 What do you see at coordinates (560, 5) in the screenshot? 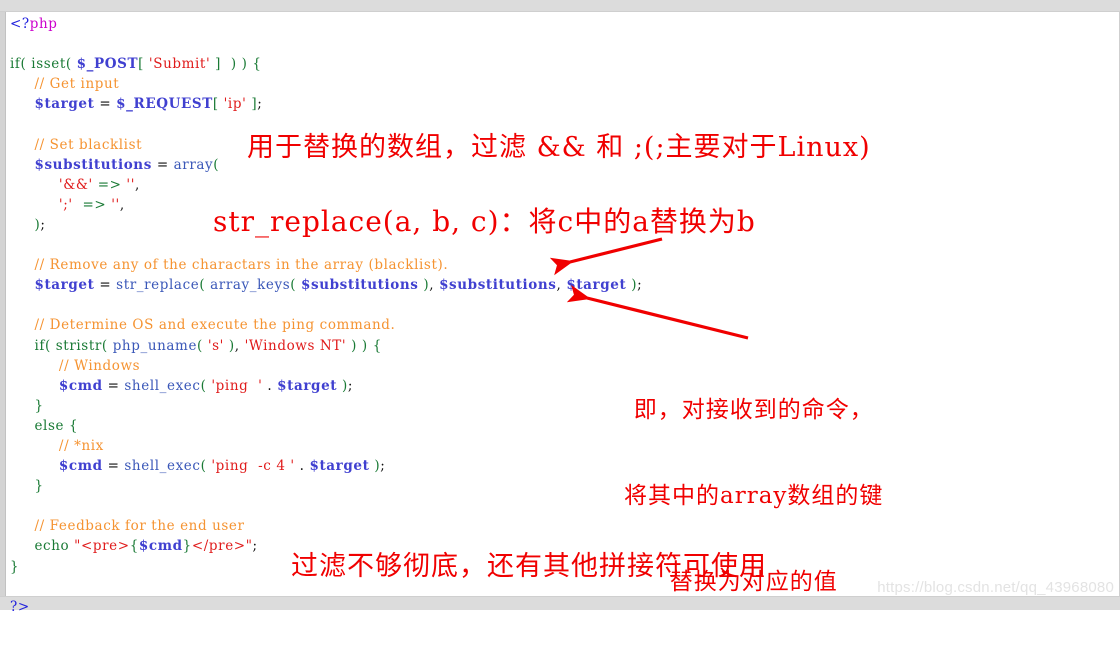
I see `page-top-band` at bounding box center [560, 5].